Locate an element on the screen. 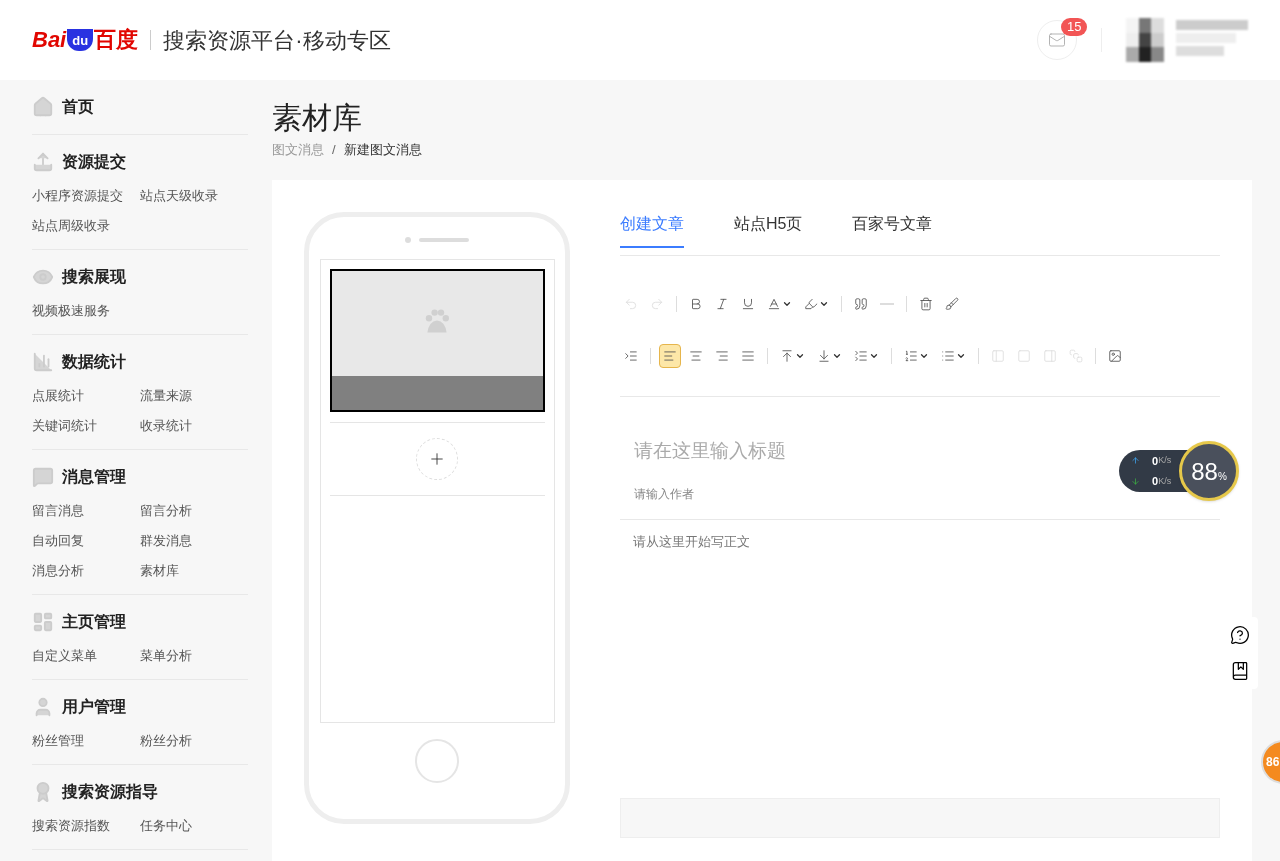 The width and height of the screenshot is (1280, 861). sidebar-section-title: 搜索展现 is located at coordinates (94, 277).